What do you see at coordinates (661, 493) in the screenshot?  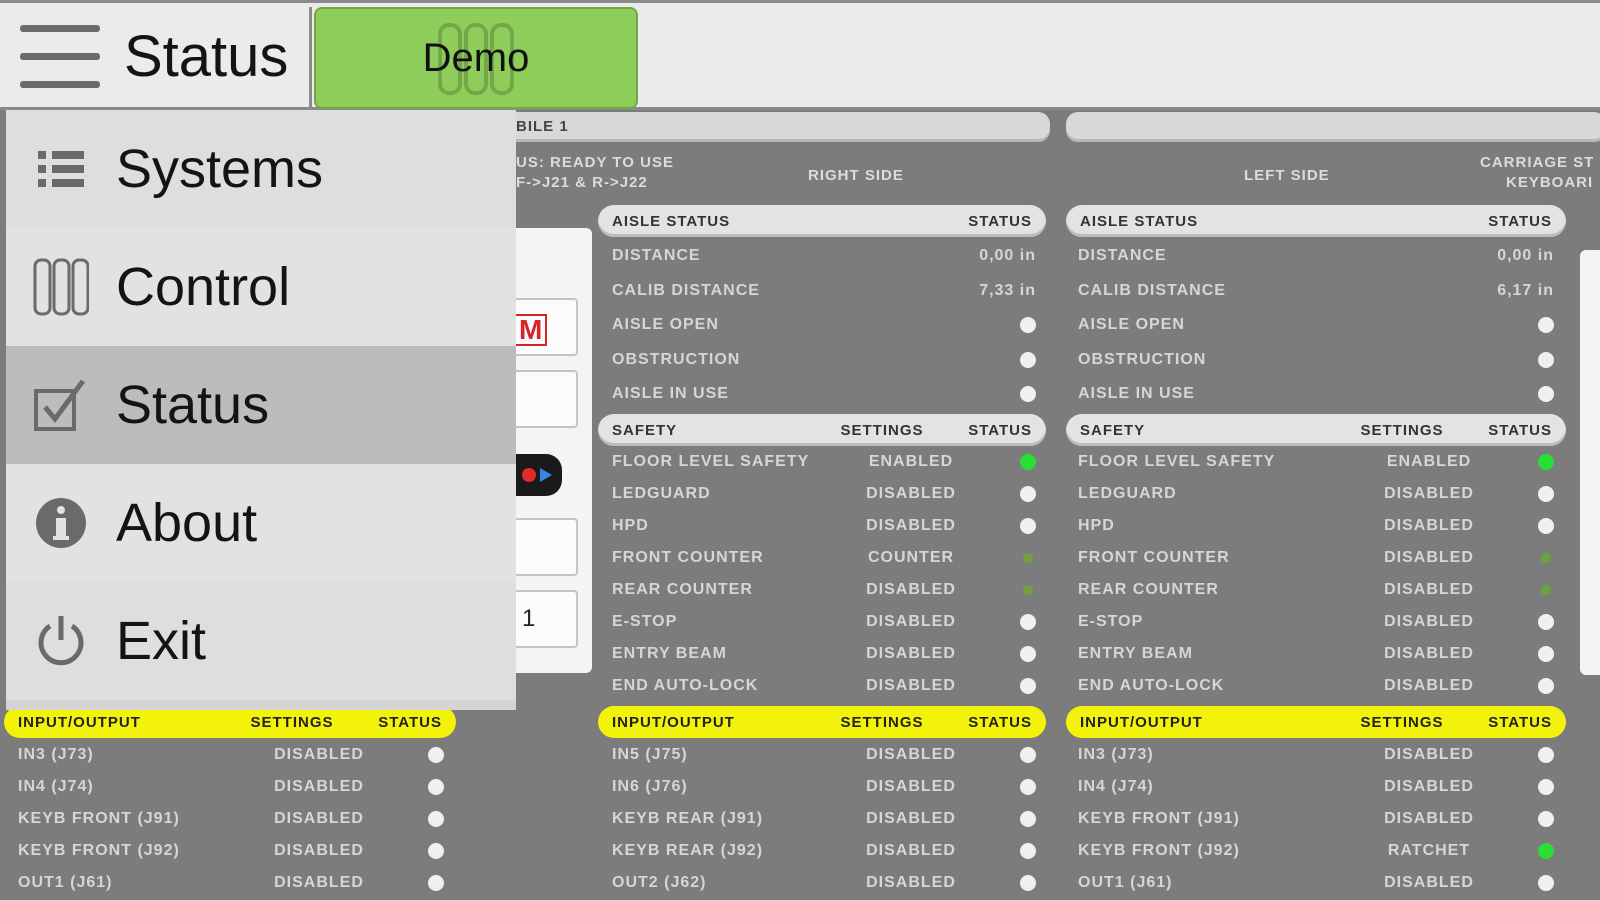 I see `row-label: LEDGUARD` at bounding box center [661, 493].